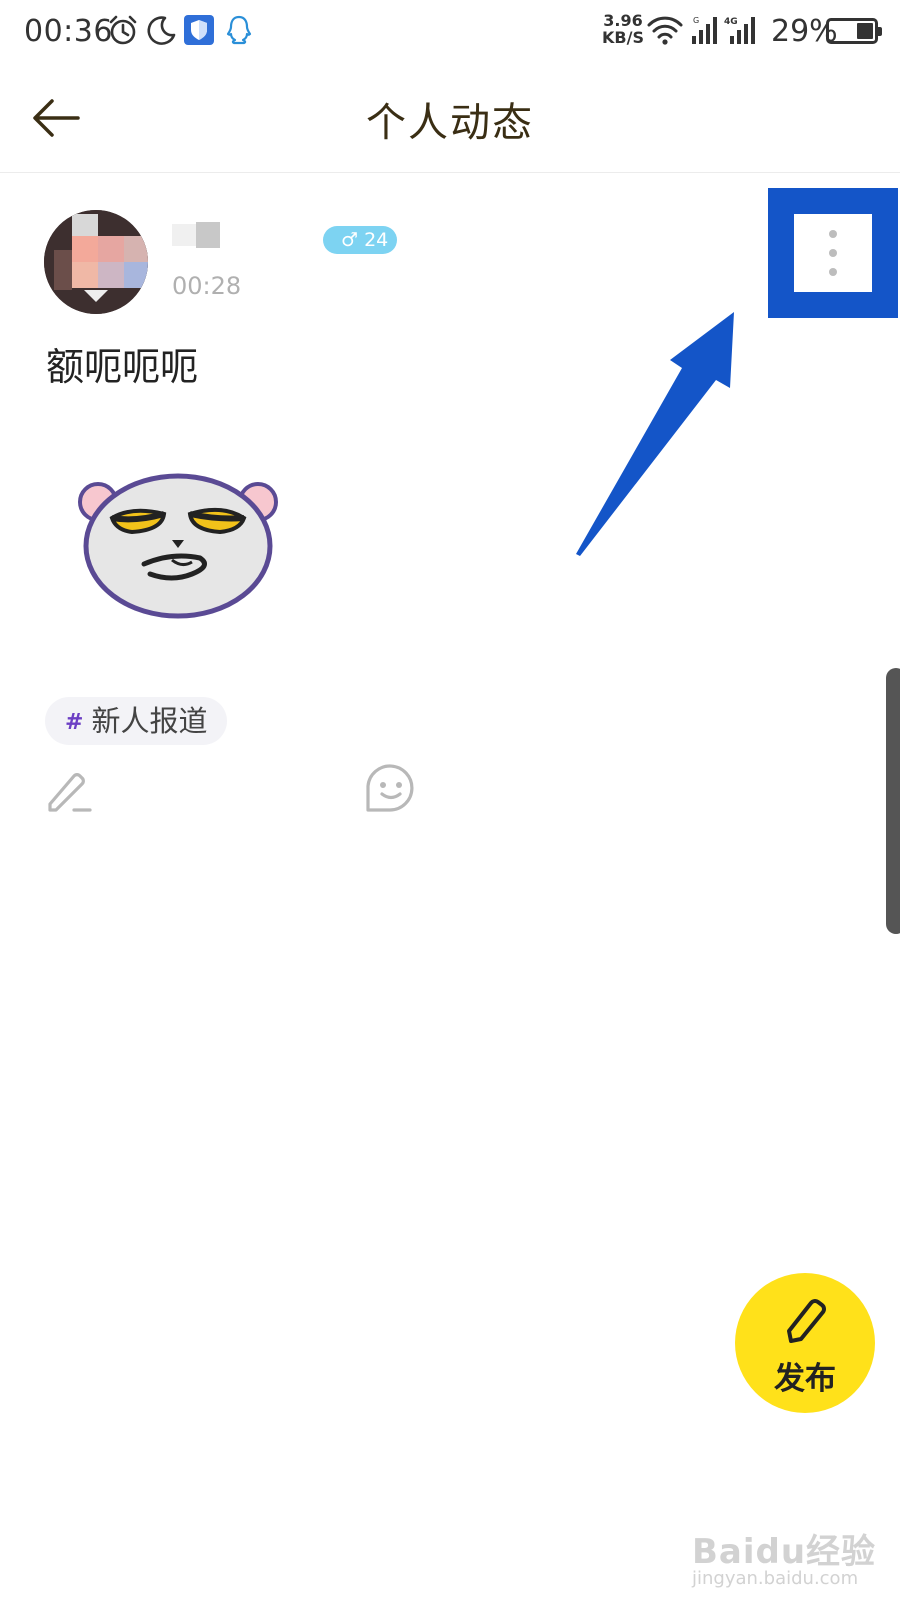 The height and width of the screenshot is (1600, 900). I want to click on more-vertical-icon, so click(833, 253).